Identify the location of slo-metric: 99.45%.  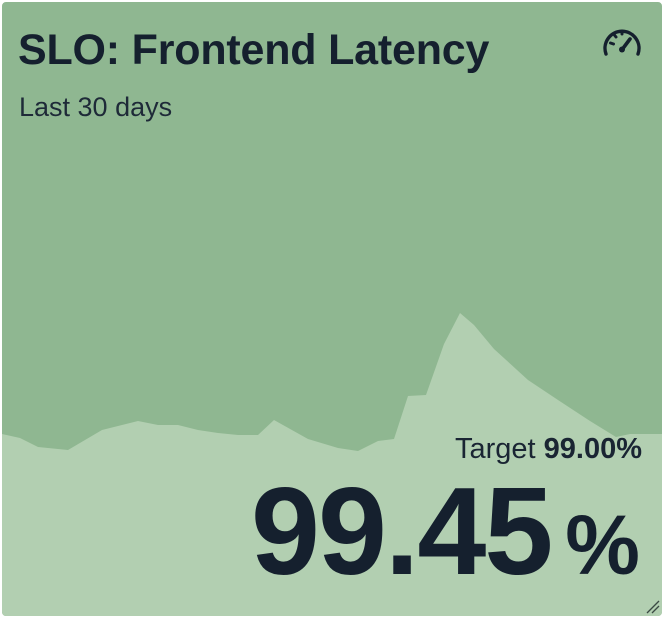
(445, 532).